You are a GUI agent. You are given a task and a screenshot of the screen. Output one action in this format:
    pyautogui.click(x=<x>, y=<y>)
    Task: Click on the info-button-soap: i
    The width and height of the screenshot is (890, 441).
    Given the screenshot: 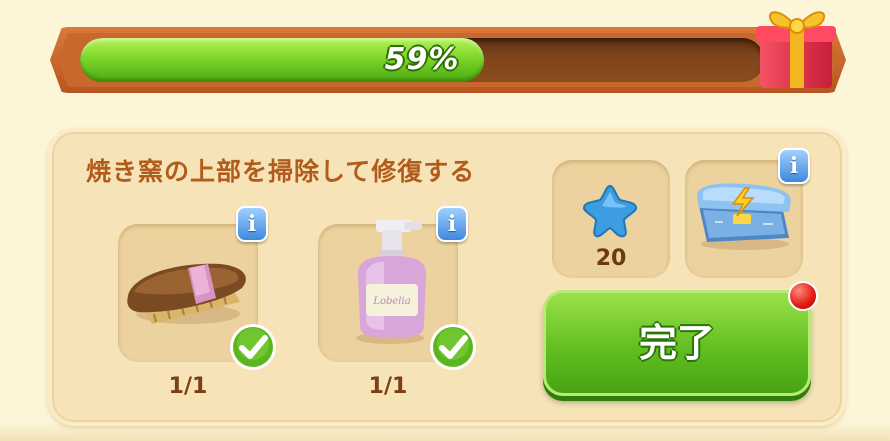 What is the action you would take?
    pyautogui.click(x=452, y=224)
    